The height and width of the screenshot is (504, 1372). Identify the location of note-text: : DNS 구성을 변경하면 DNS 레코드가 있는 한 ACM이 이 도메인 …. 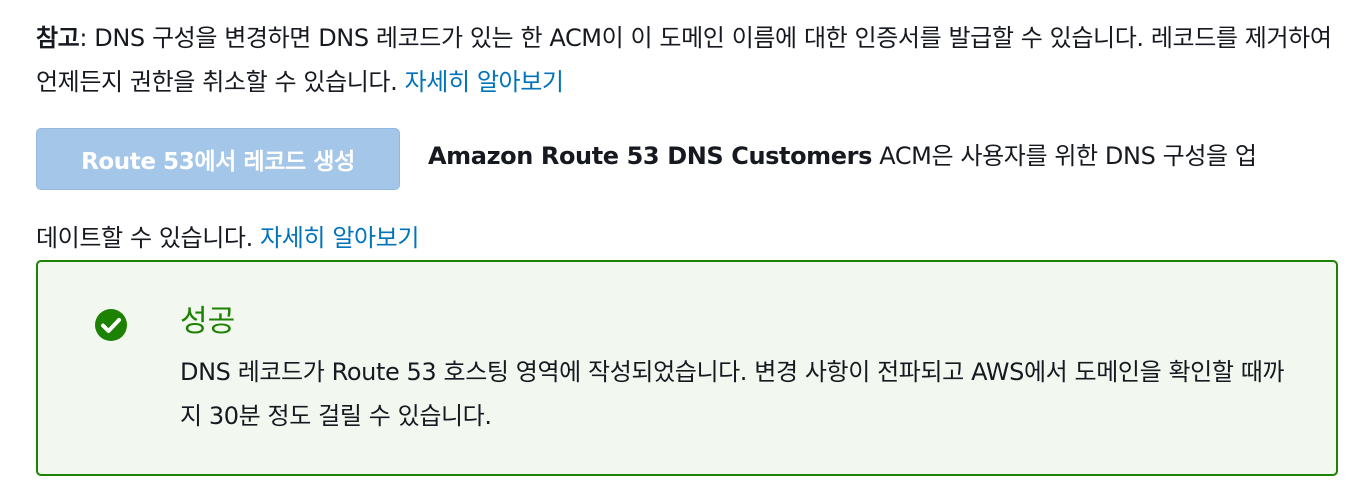
(684, 60).